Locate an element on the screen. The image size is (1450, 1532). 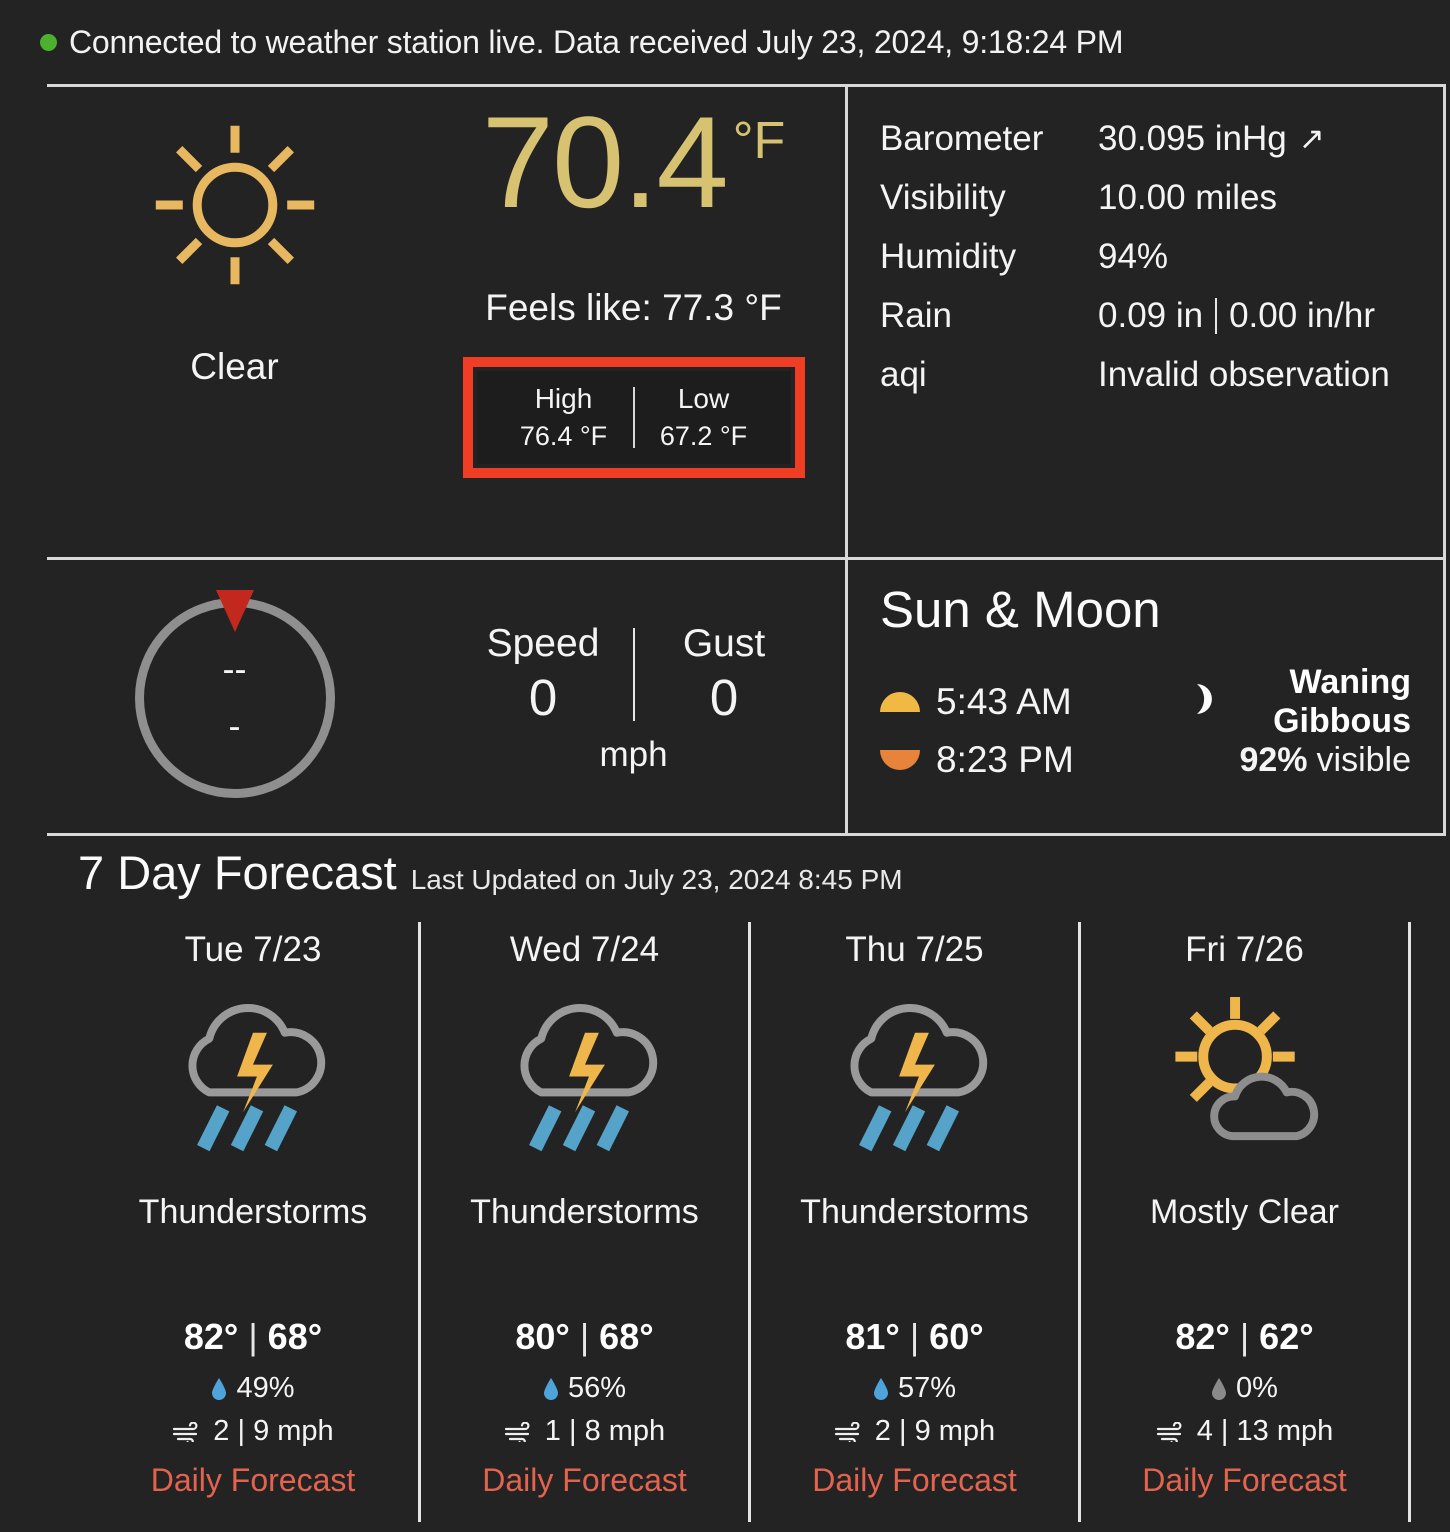
wind-column: -- - Speed 0 Gust 0 mph is located at coordinates (446, 698).